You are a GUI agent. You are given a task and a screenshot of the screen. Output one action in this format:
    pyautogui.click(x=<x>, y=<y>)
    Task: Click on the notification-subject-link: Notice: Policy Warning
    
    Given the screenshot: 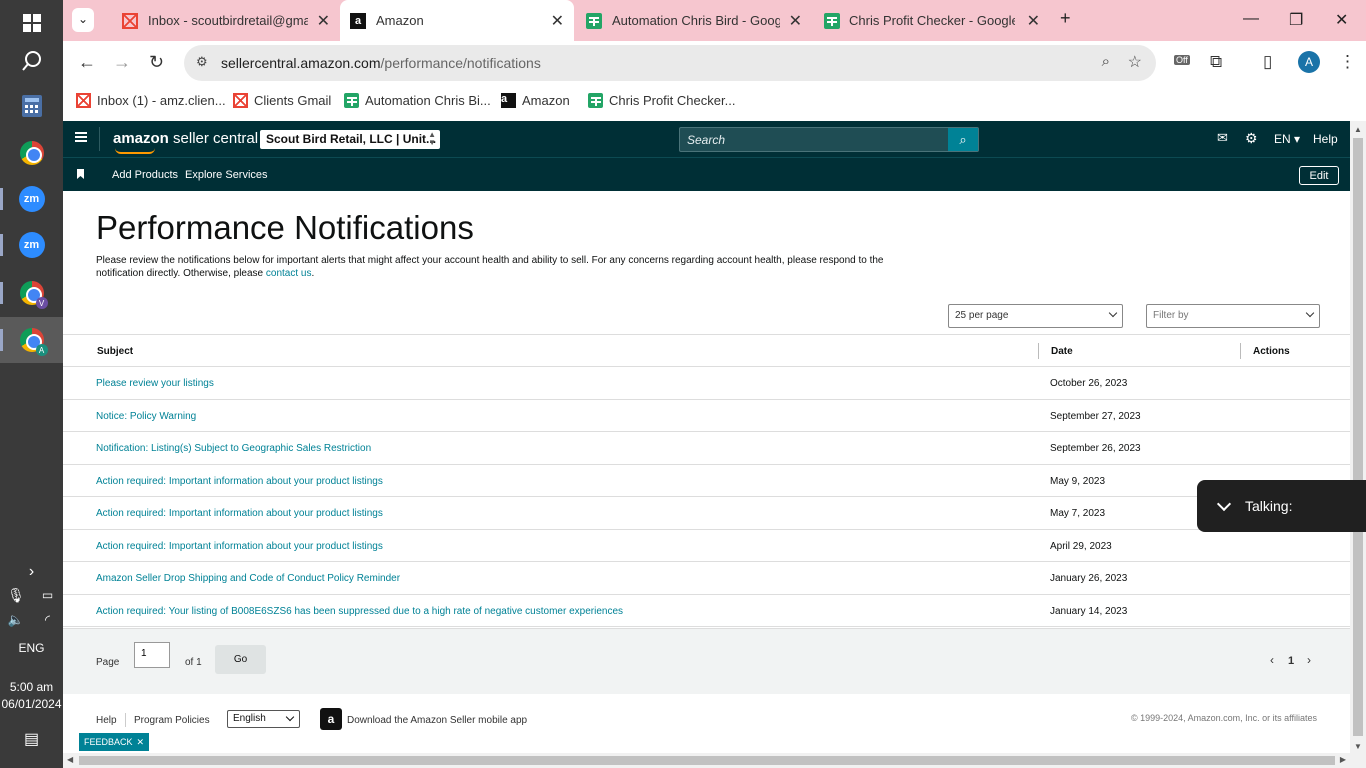 What is the action you would take?
    pyautogui.click(x=146, y=416)
    